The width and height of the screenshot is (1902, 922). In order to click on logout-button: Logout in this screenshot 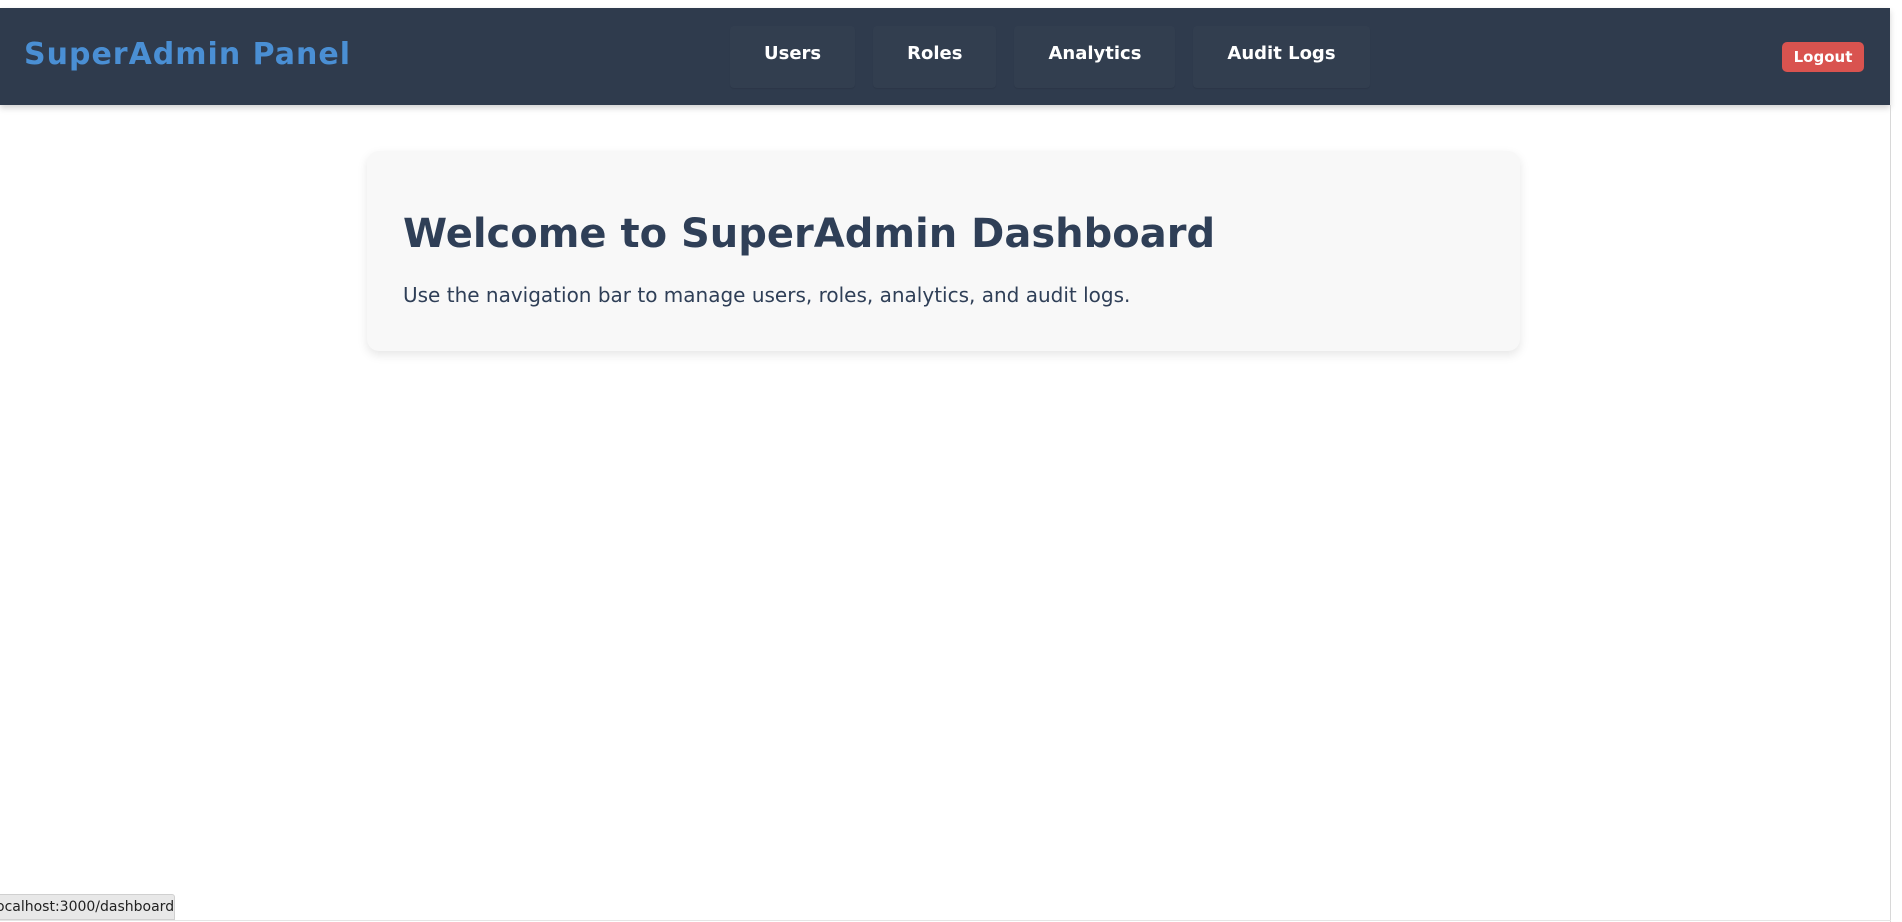, I will do `click(1823, 57)`.